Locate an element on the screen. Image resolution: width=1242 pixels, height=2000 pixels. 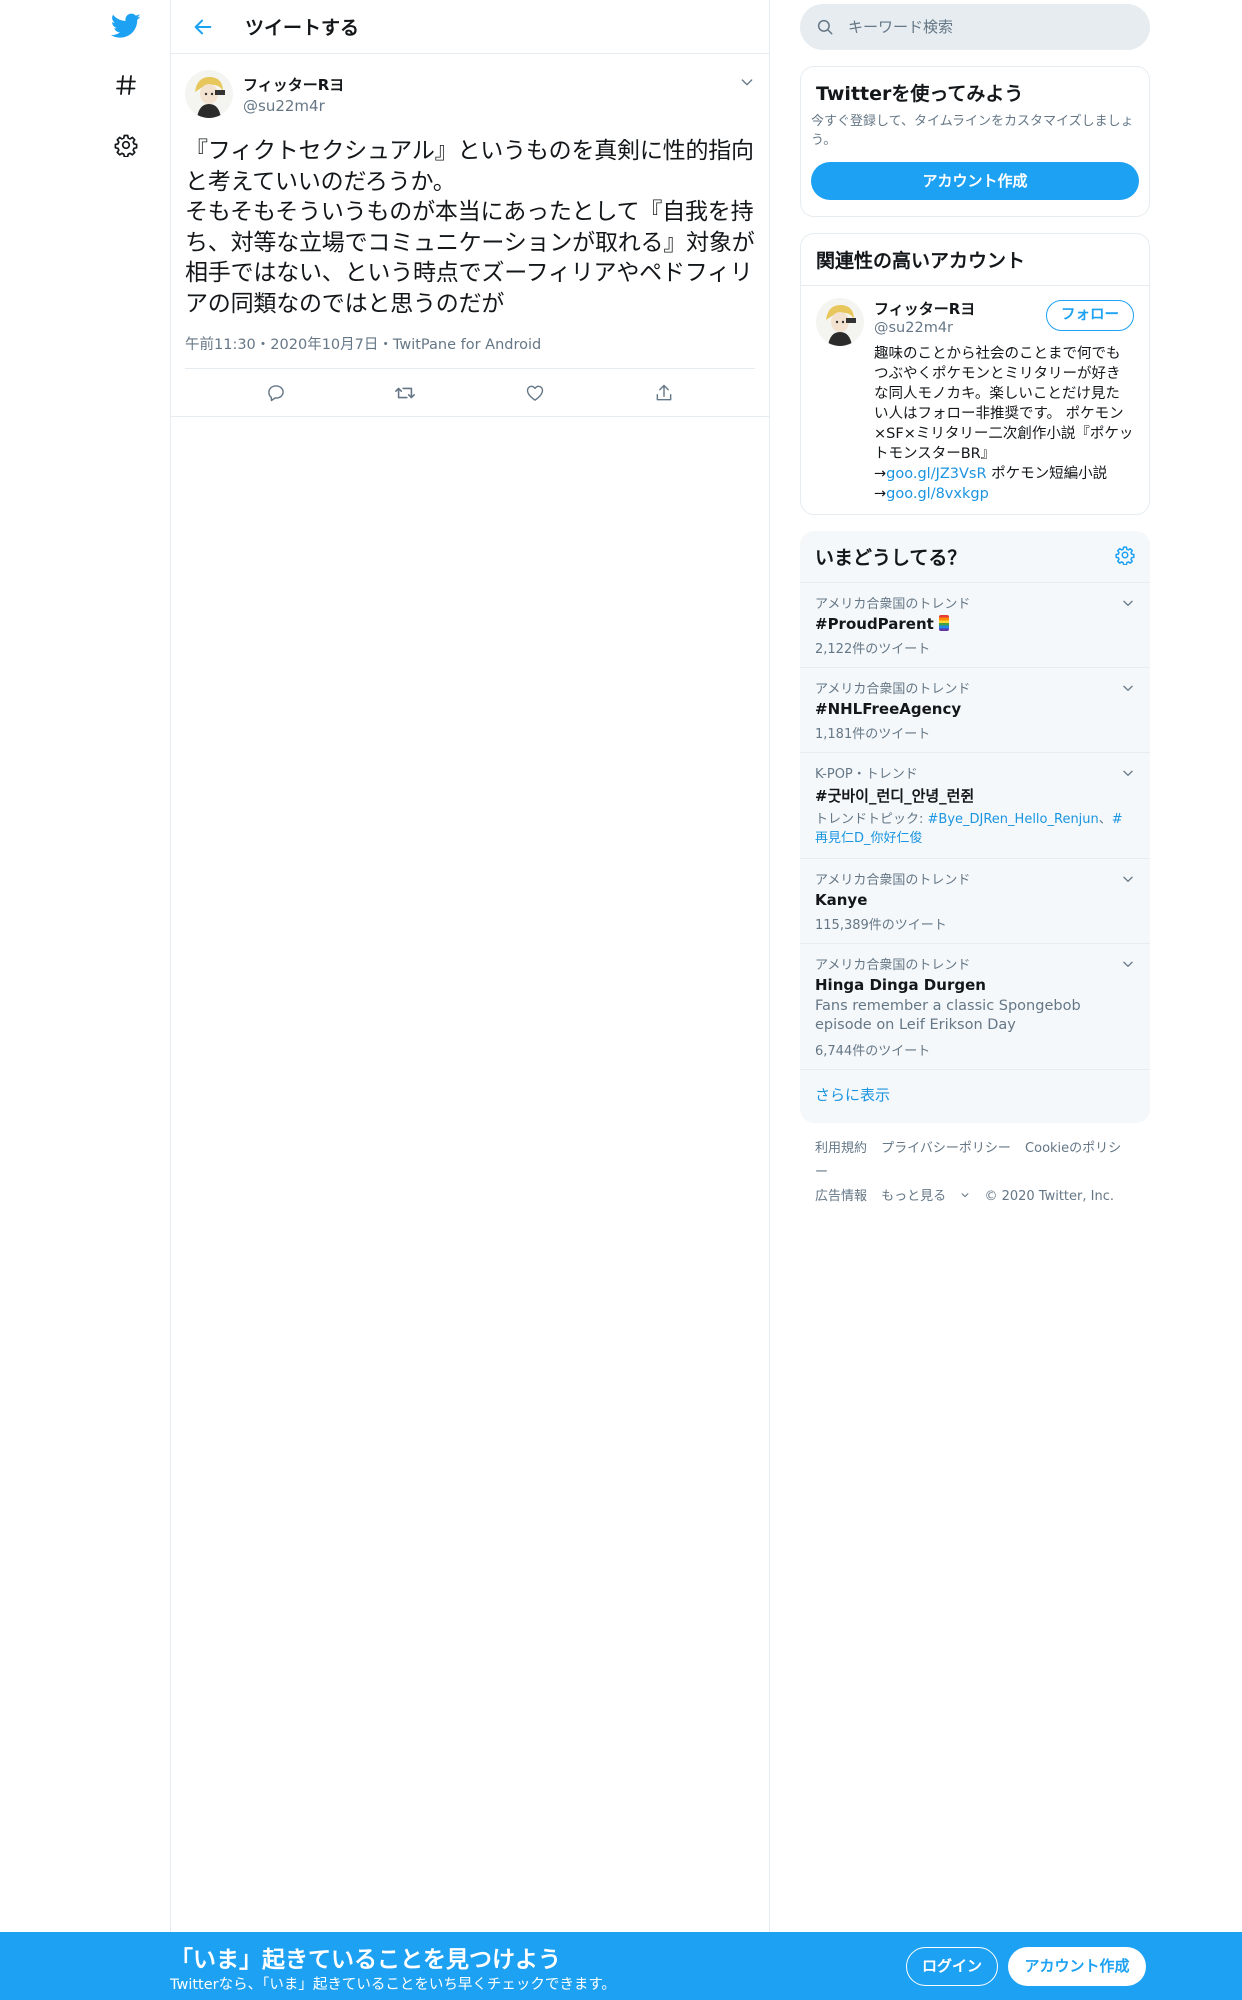
create-account-button: アカウント作成 is located at coordinates (975, 181).